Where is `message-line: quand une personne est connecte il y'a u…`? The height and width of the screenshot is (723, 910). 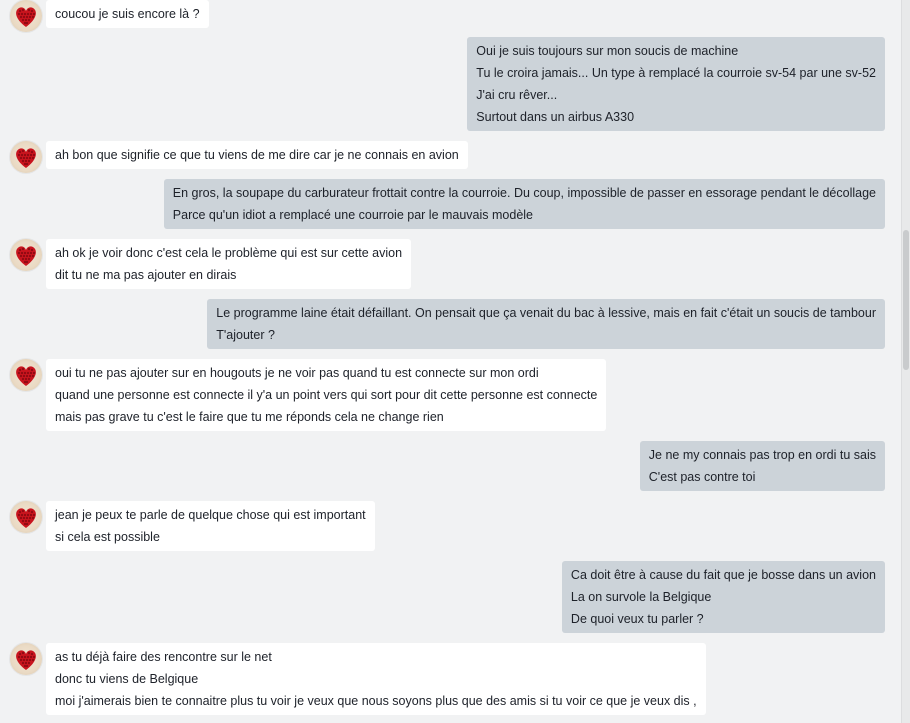
message-line: quand une personne est connecte il y'a u… is located at coordinates (326, 395).